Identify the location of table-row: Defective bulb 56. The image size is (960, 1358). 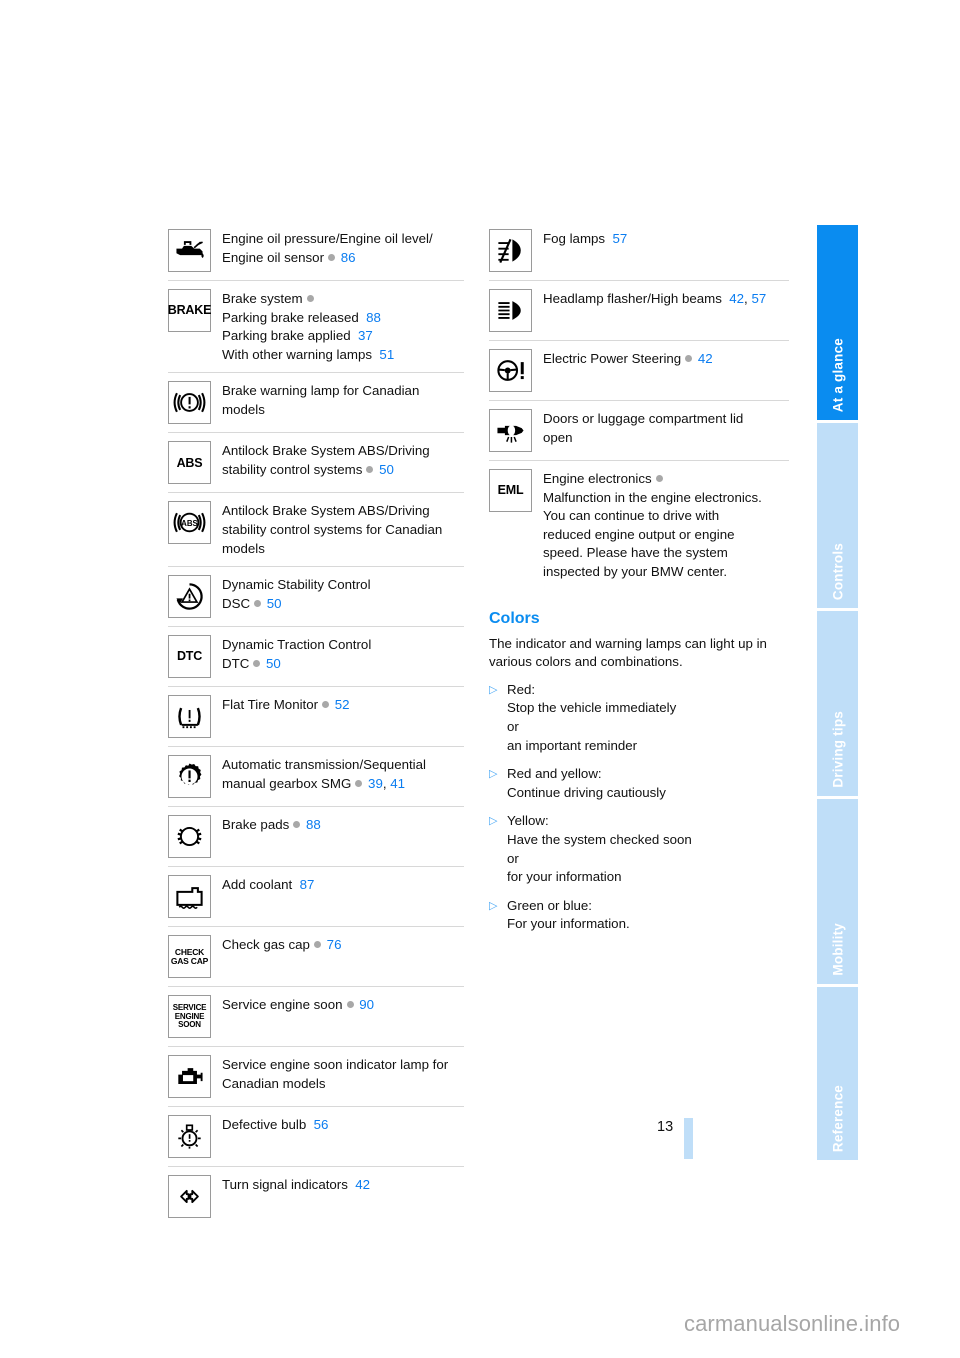
(316, 1136).